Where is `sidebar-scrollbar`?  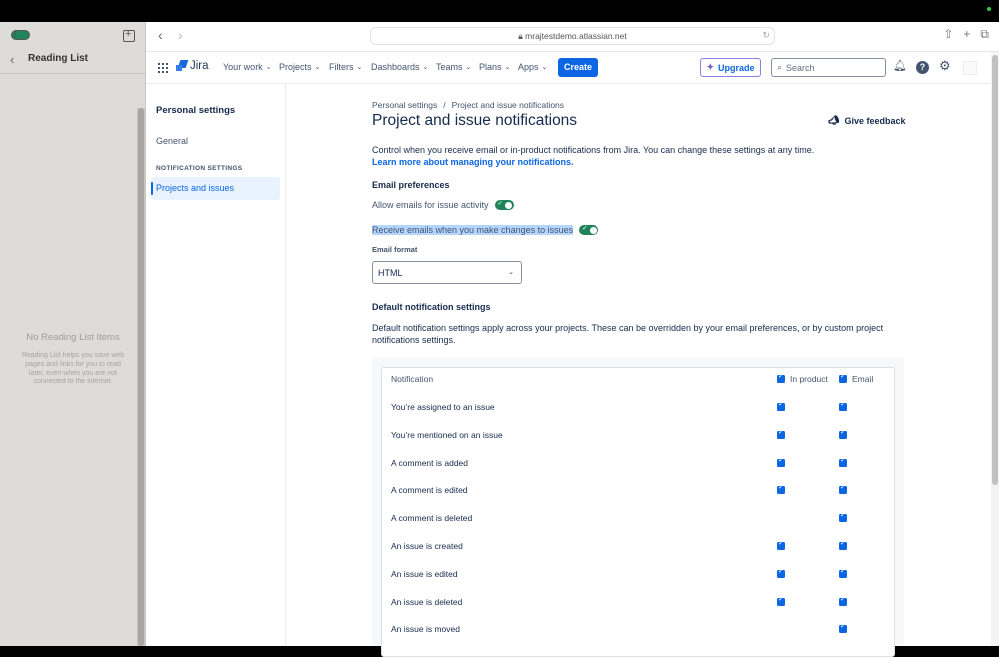 sidebar-scrollbar is located at coordinates (141, 377).